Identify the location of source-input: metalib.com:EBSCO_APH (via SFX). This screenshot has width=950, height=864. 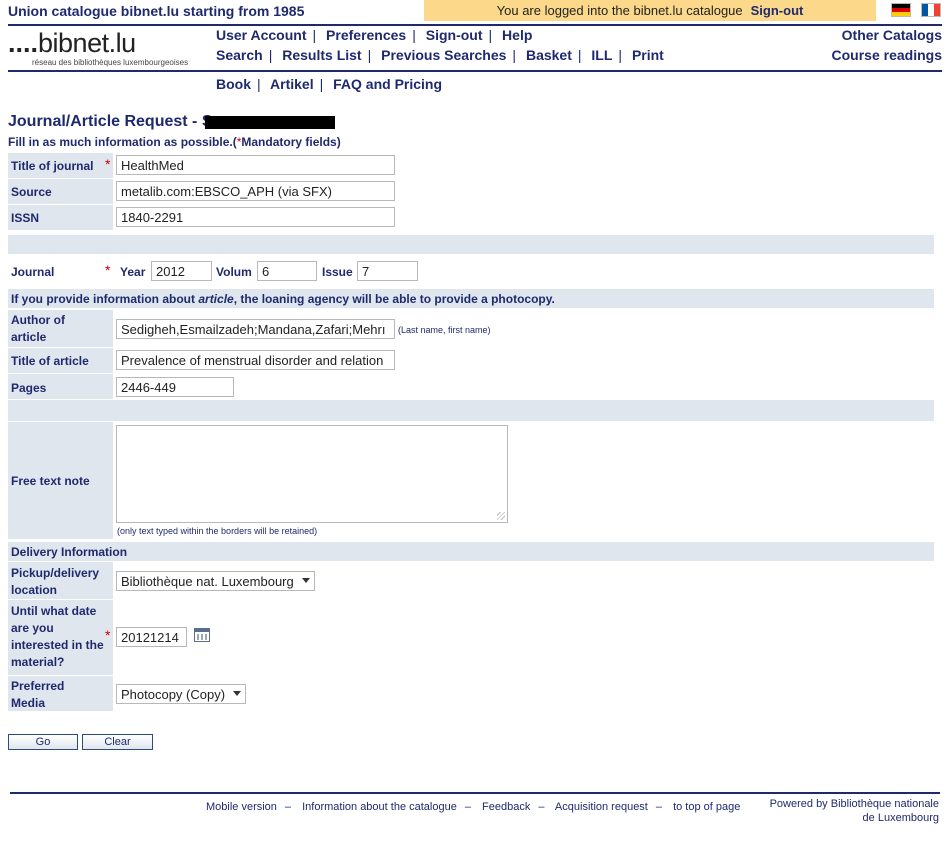
(255, 191).